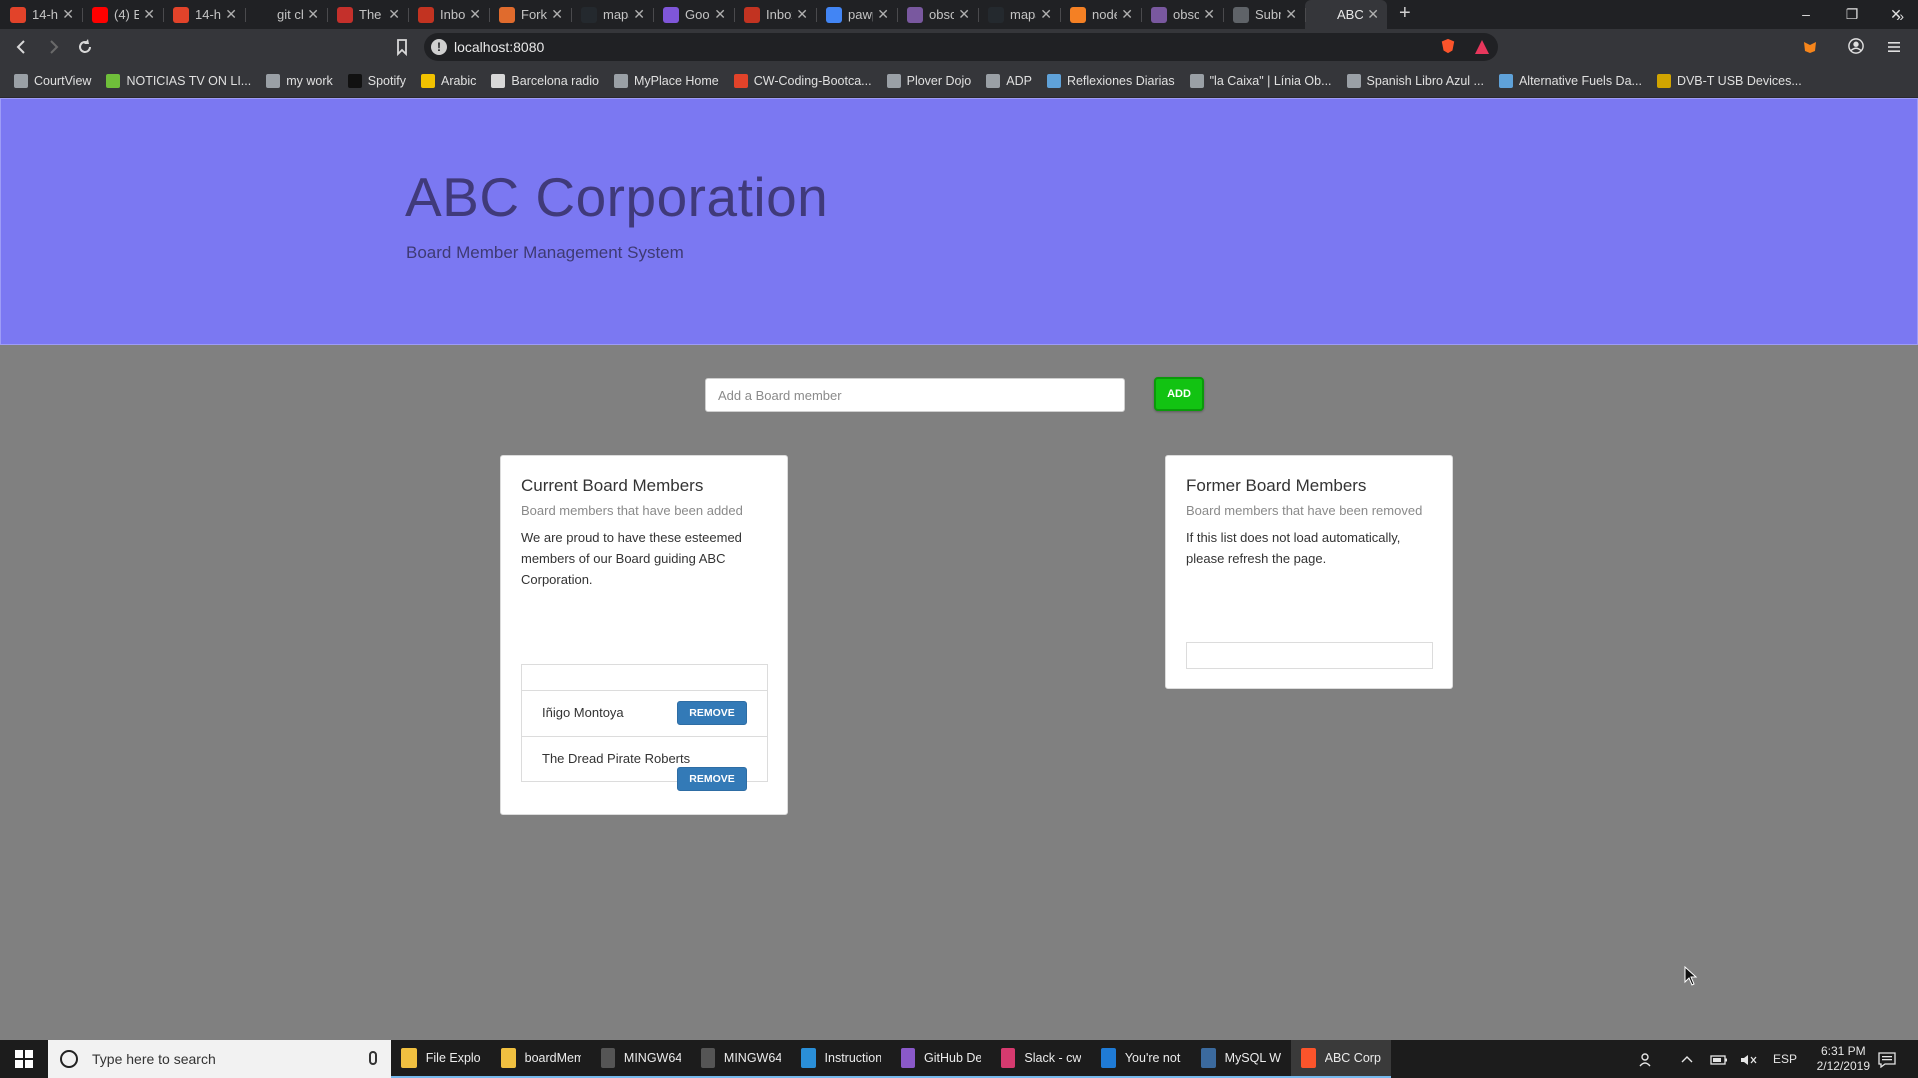 The width and height of the screenshot is (1918, 1078). Describe the element at coordinates (367, 14) in the screenshot. I see `browser-tab: The Cod ✕` at that location.